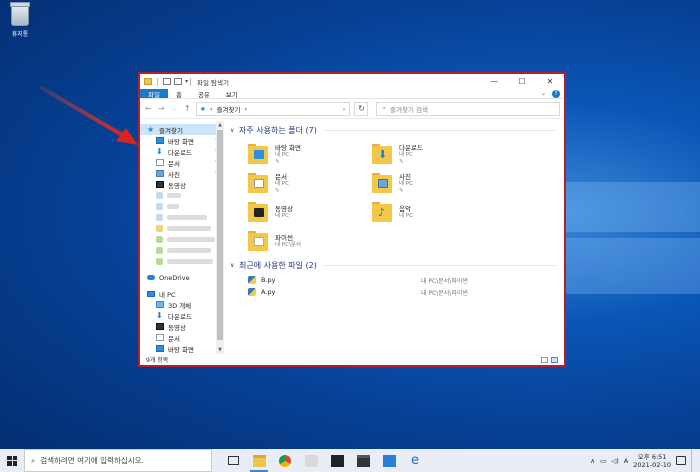 The height and width of the screenshot is (472, 700). I want to click on red-arrow, so click(89, 115).